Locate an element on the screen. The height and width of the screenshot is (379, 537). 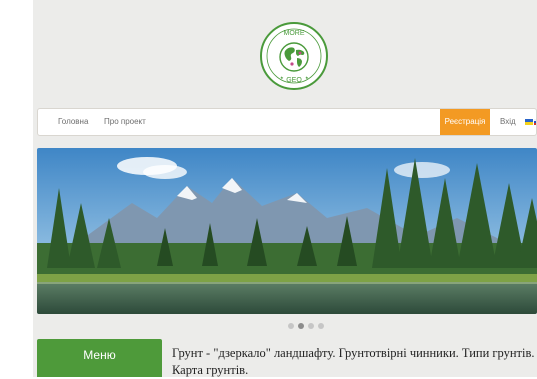
globe-logo-icon: MORE GEO ★ ★ is located at coordinates (294, 56).